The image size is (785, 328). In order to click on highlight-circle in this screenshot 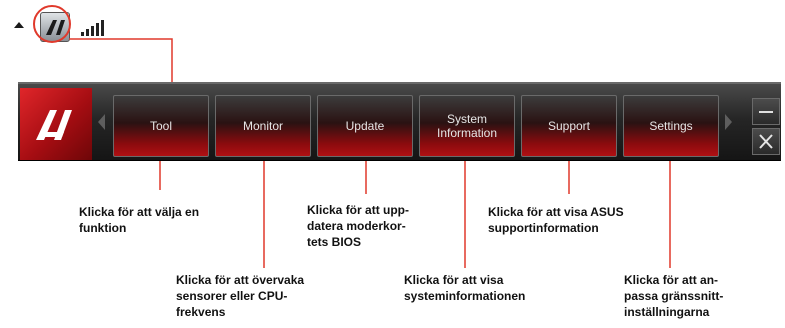, I will do `click(52, 24)`.